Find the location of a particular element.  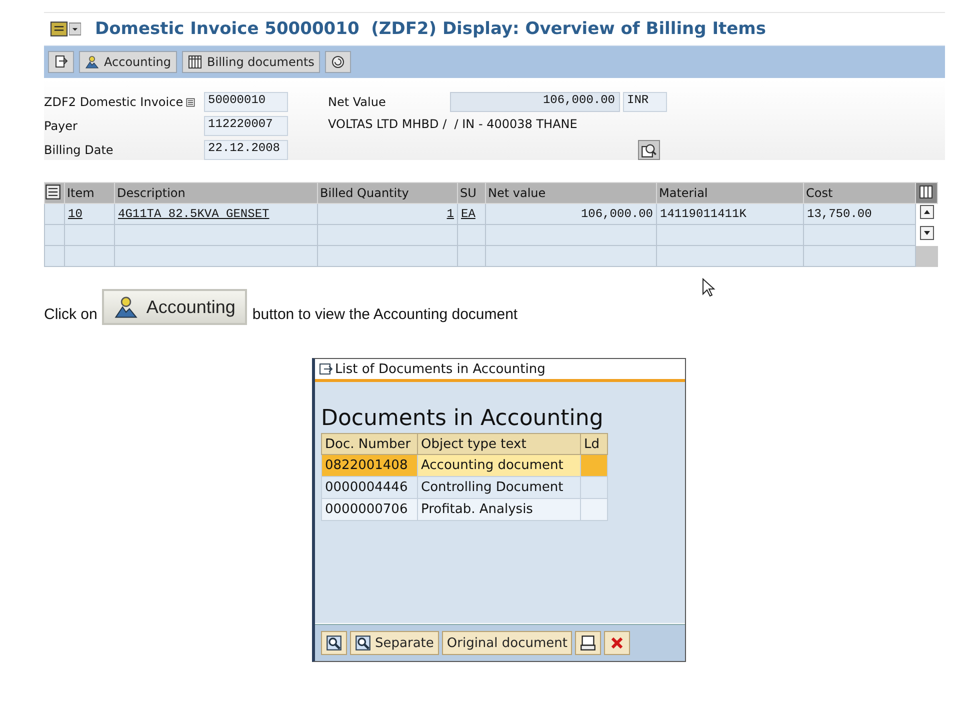

select-all-icon is located at coordinates (53, 192).